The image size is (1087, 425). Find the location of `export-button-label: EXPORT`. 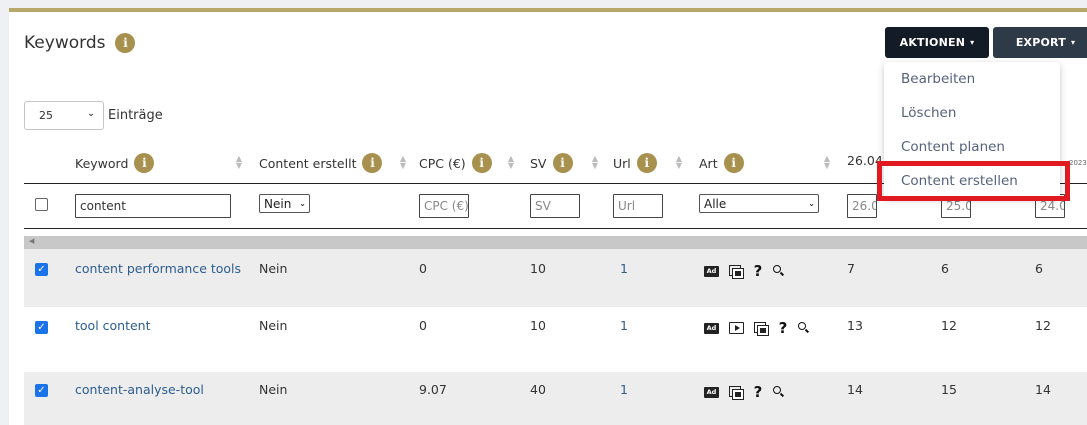

export-button-label: EXPORT is located at coordinates (1040, 42).